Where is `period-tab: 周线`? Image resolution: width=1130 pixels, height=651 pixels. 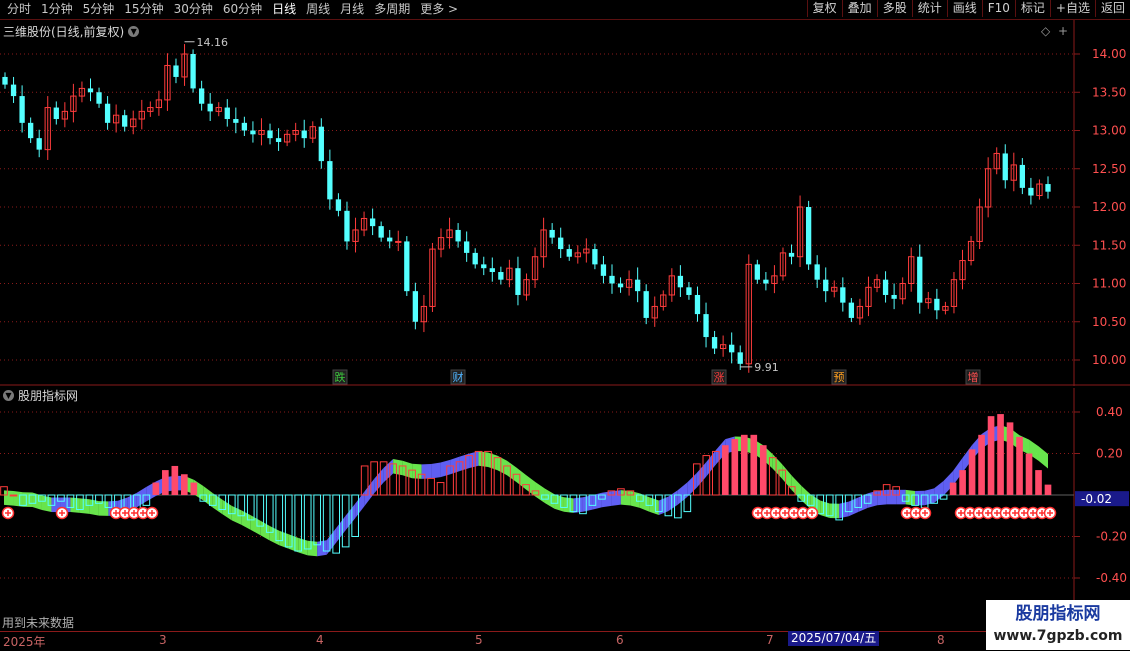
period-tab: 周线 is located at coordinates (318, 9).